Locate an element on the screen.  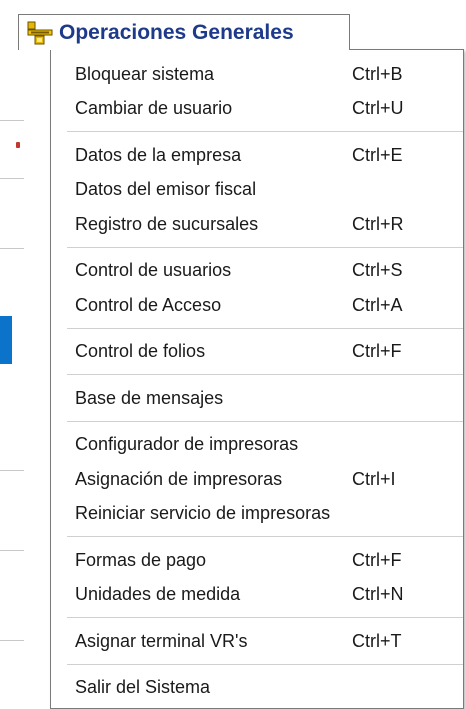
menu-item-salir-del-sistema: Salir del Sistema is located at coordinates (256, 688).